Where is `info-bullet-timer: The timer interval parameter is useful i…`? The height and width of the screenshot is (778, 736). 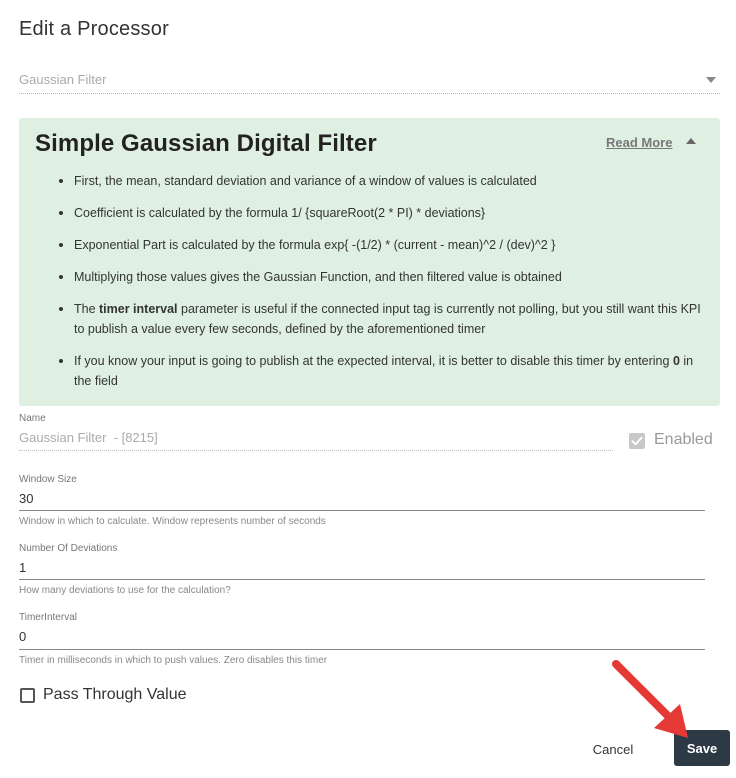
info-bullet-timer: The timer interval parameter is useful i… is located at coordinates (381, 319).